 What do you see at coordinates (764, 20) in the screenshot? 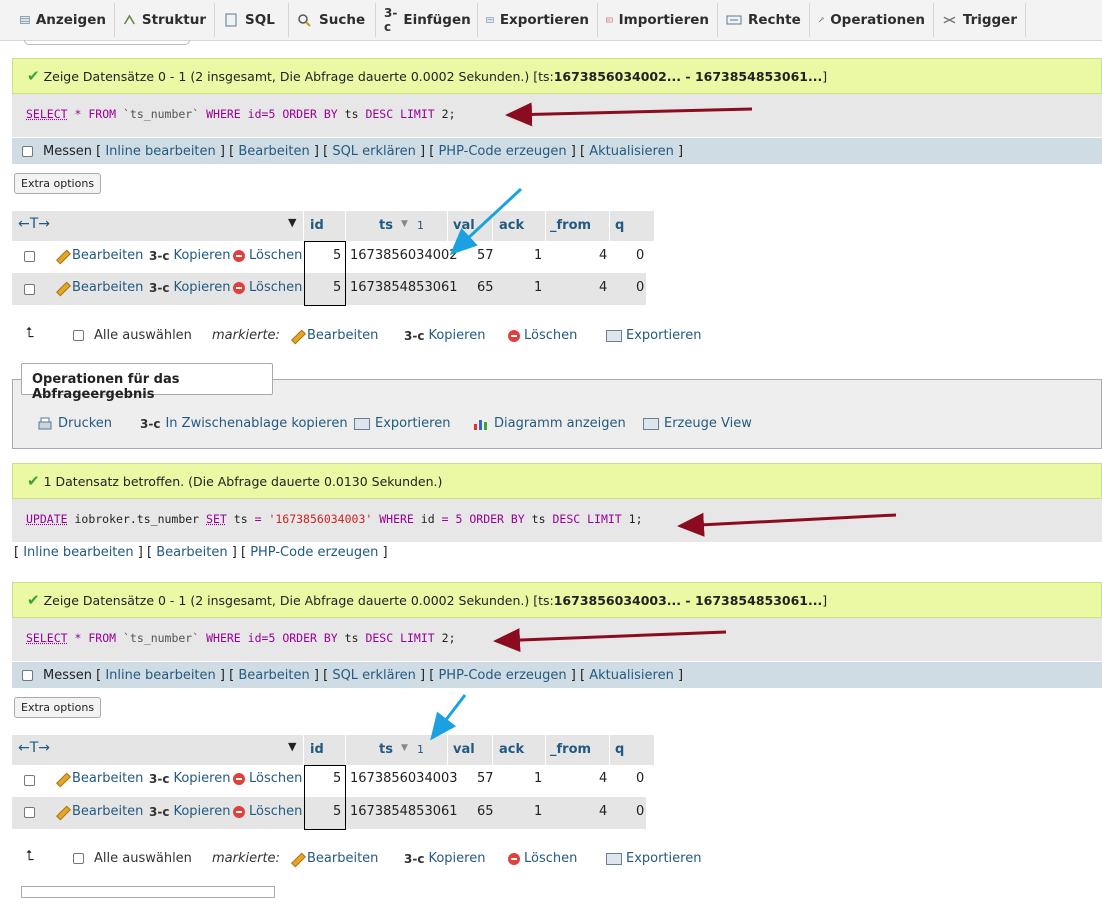
I see `tab-privileges: Rechte` at bounding box center [764, 20].